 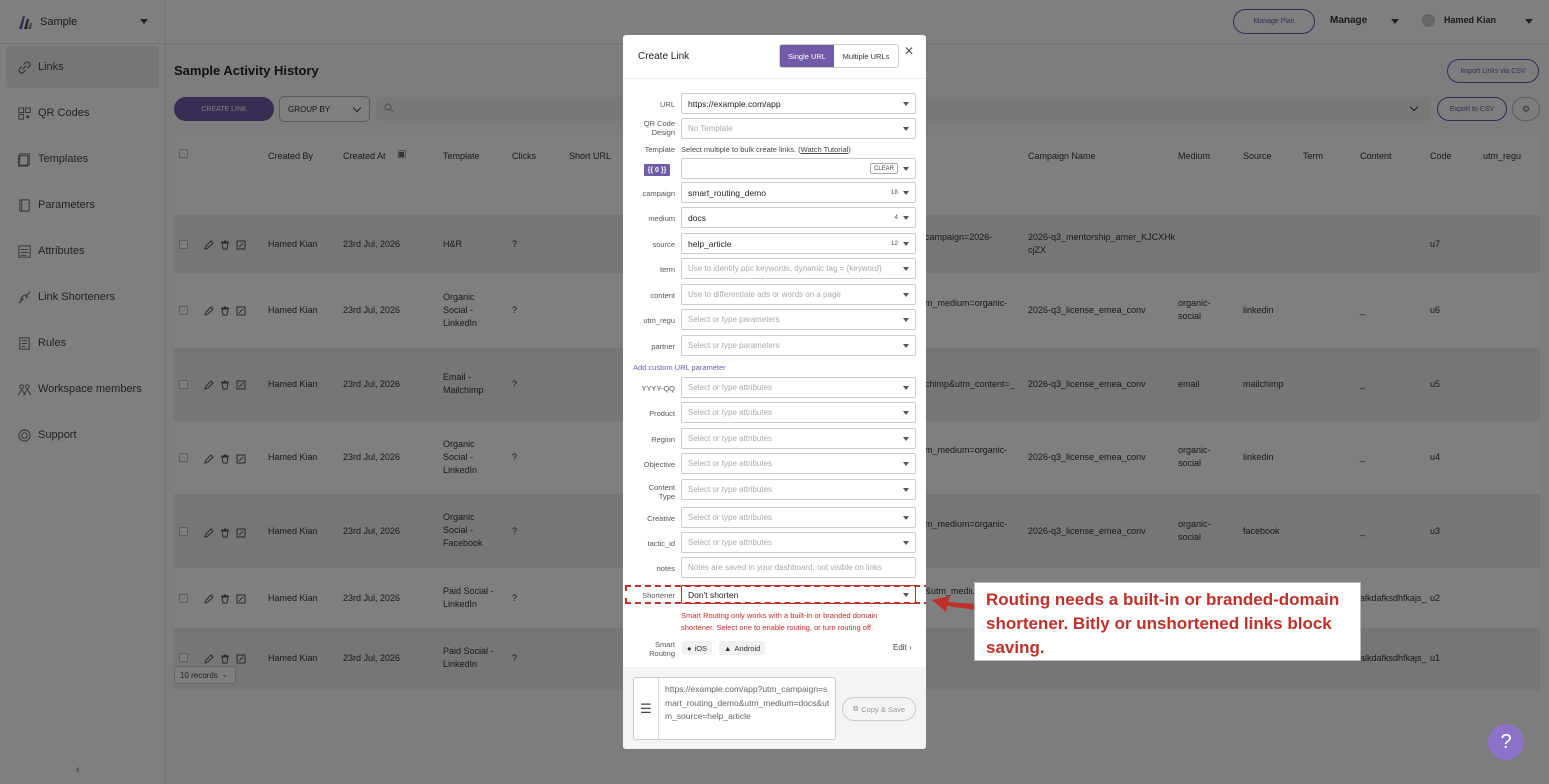 What do you see at coordinates (689, 648) in the screenshot?
I see `apple-icon: ●` at bounding box center [689, 648].